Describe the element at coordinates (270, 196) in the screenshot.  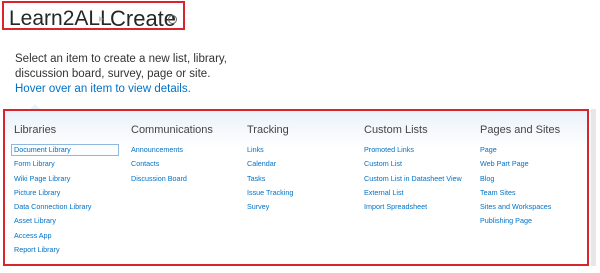
I see `app-item-issue-tracking: Issue Tracking` at that location.